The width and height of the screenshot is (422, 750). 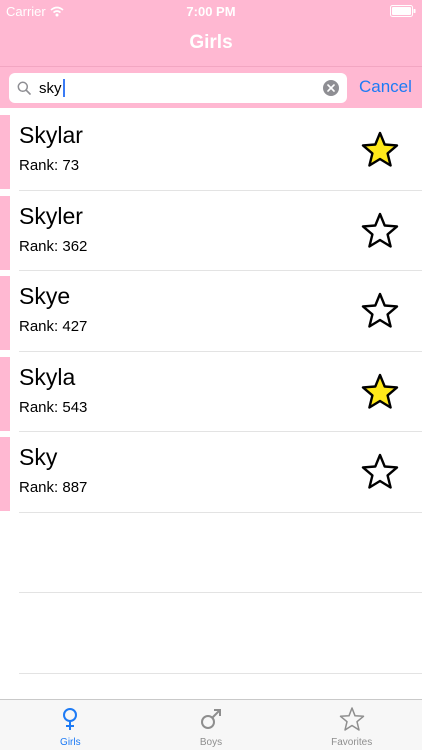 I want to click on search-value: sky, so click(x=50, y=88).